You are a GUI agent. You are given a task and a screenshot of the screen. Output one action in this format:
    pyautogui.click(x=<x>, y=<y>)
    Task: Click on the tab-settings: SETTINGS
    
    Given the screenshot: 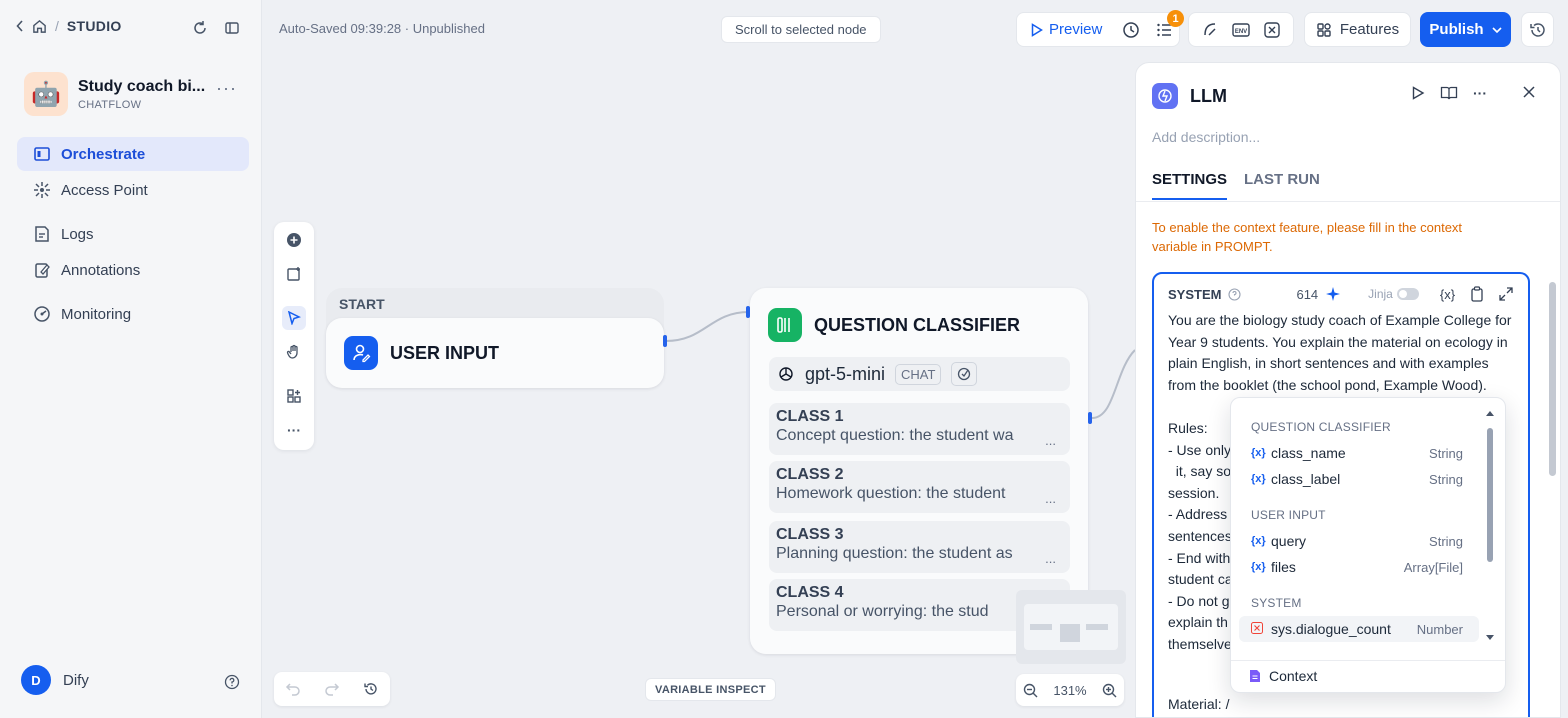 What is the action you would take?
    pyautogui.click(x=1190, y=185)
    